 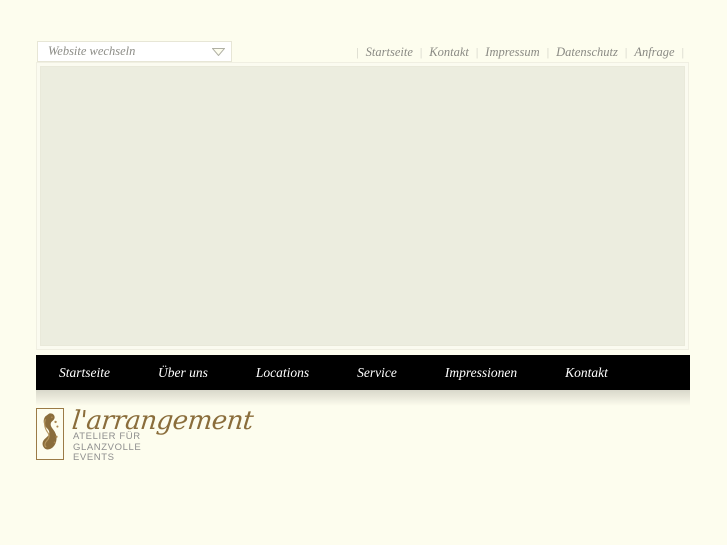 I want to click on nav-item-ueber-uns: Über uns, so click(x=183, y=373).